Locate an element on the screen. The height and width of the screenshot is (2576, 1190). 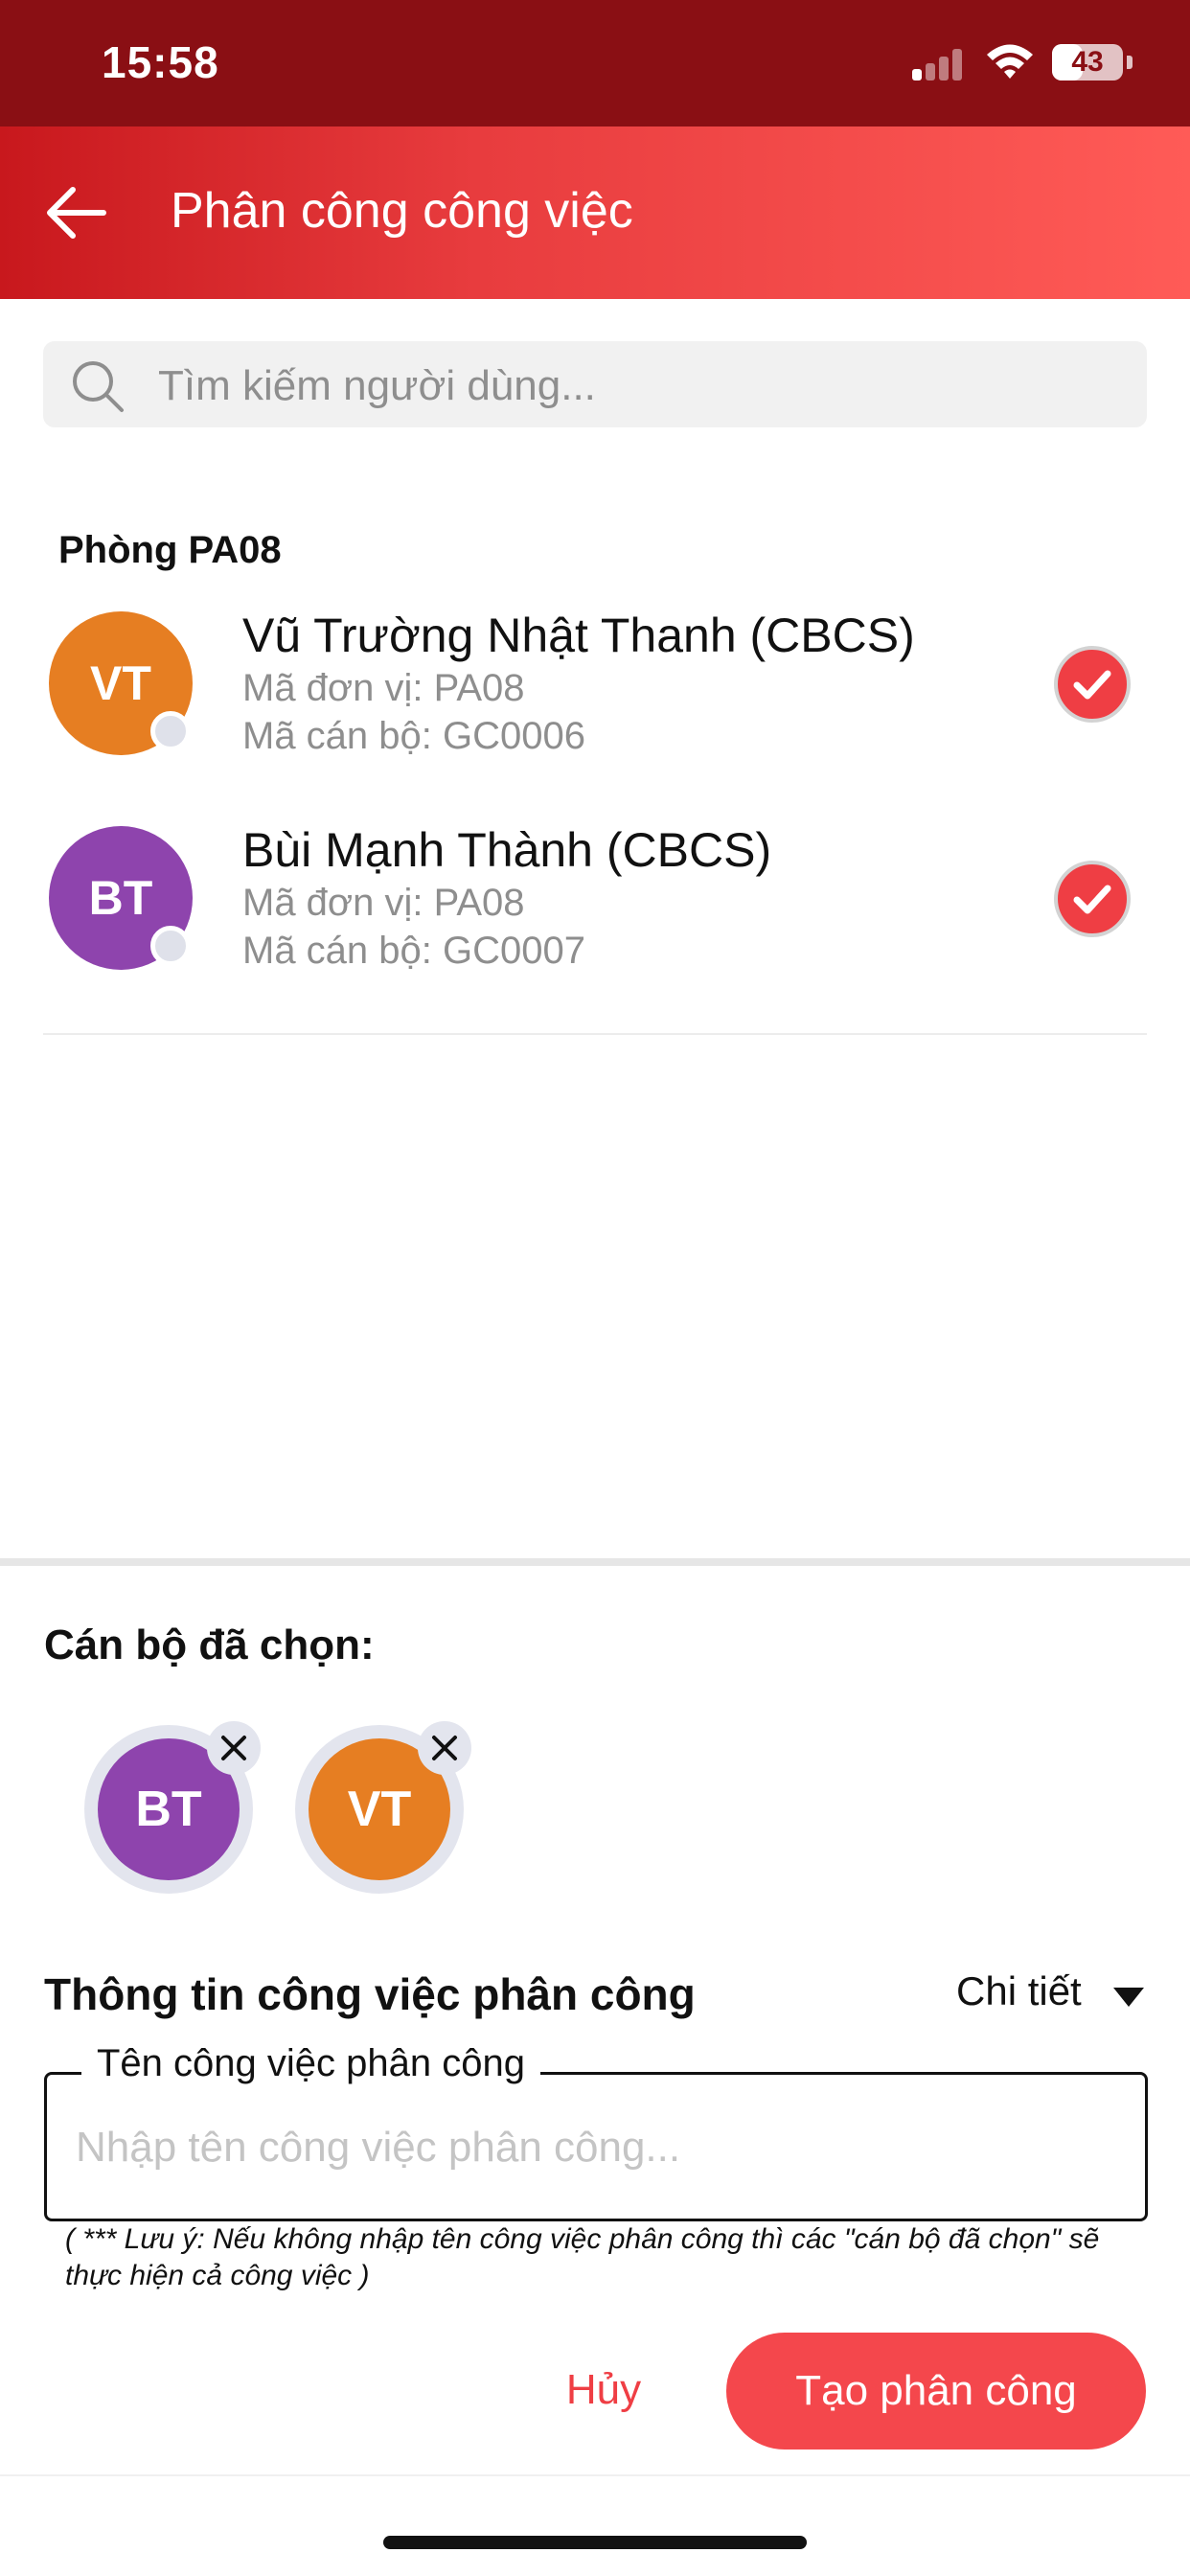
user-staff-code: Mã cán bộ: GC0006 is located at coordinates (413, 736).